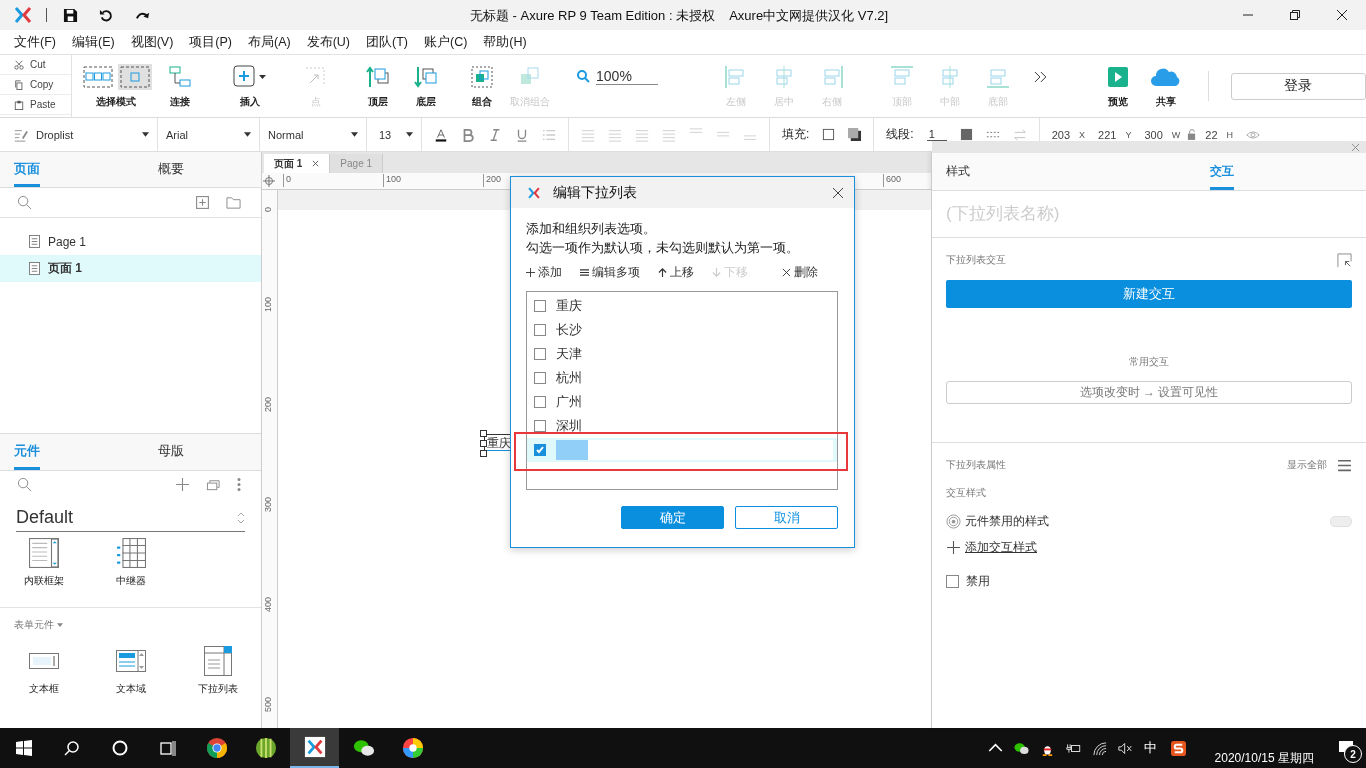 The height and width of the screenshot is (768, 1366). What do you see at coordinates (1307, 465) in the screenshot?
I see `show-all-link: 显示全部` at bounding box center [1307, 465].